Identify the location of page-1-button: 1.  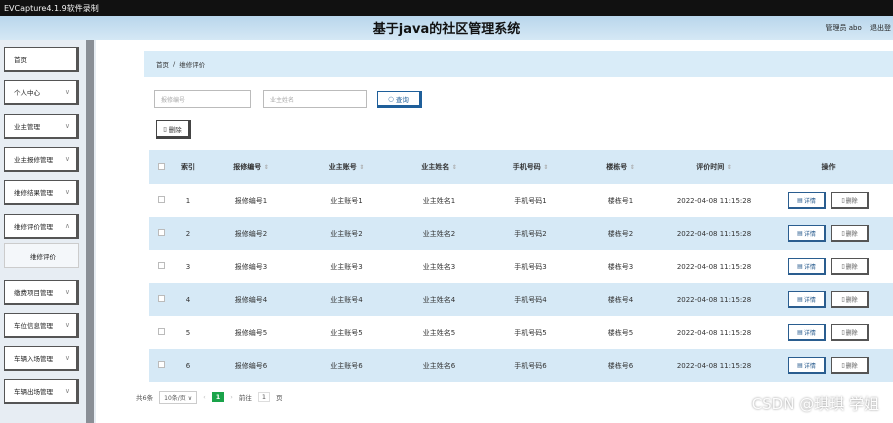
(218, 397).